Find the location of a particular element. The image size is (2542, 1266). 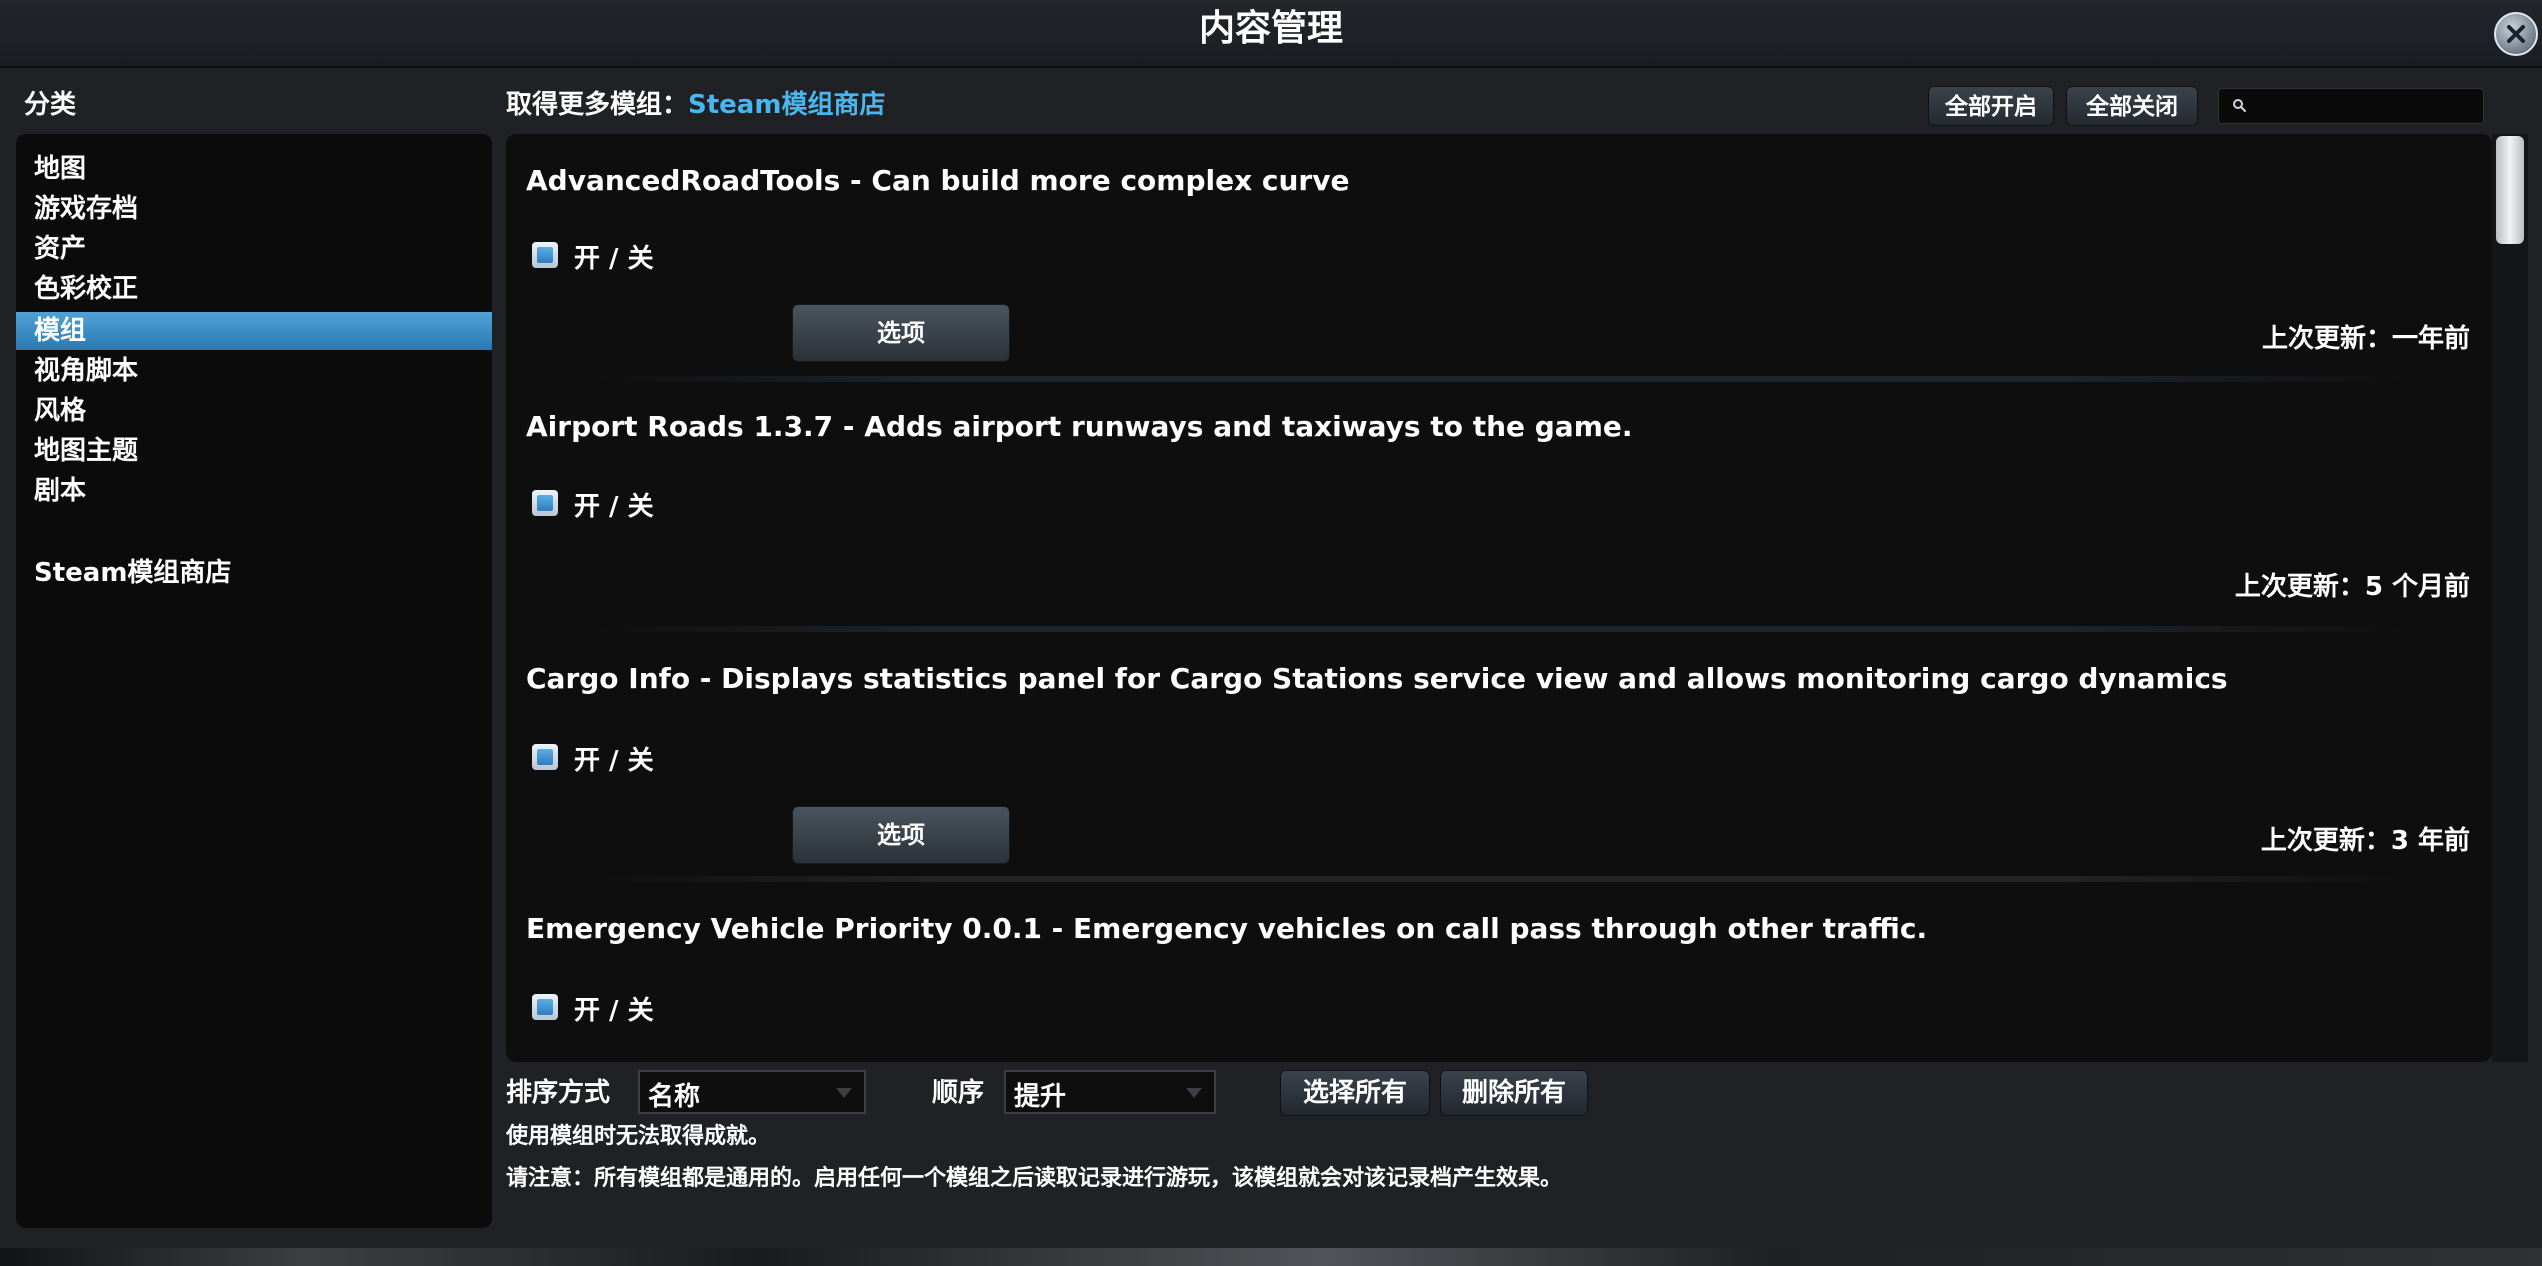

mod-list-scrollbar is located at coordinates (2510, 598).